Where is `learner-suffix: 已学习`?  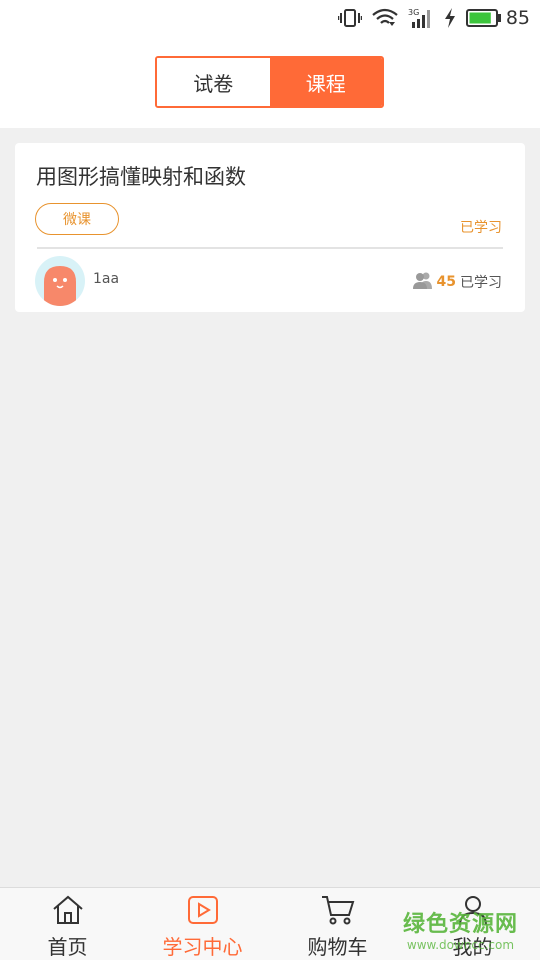
learner-suffix: 已学习 is located at coordinates (481, 283).